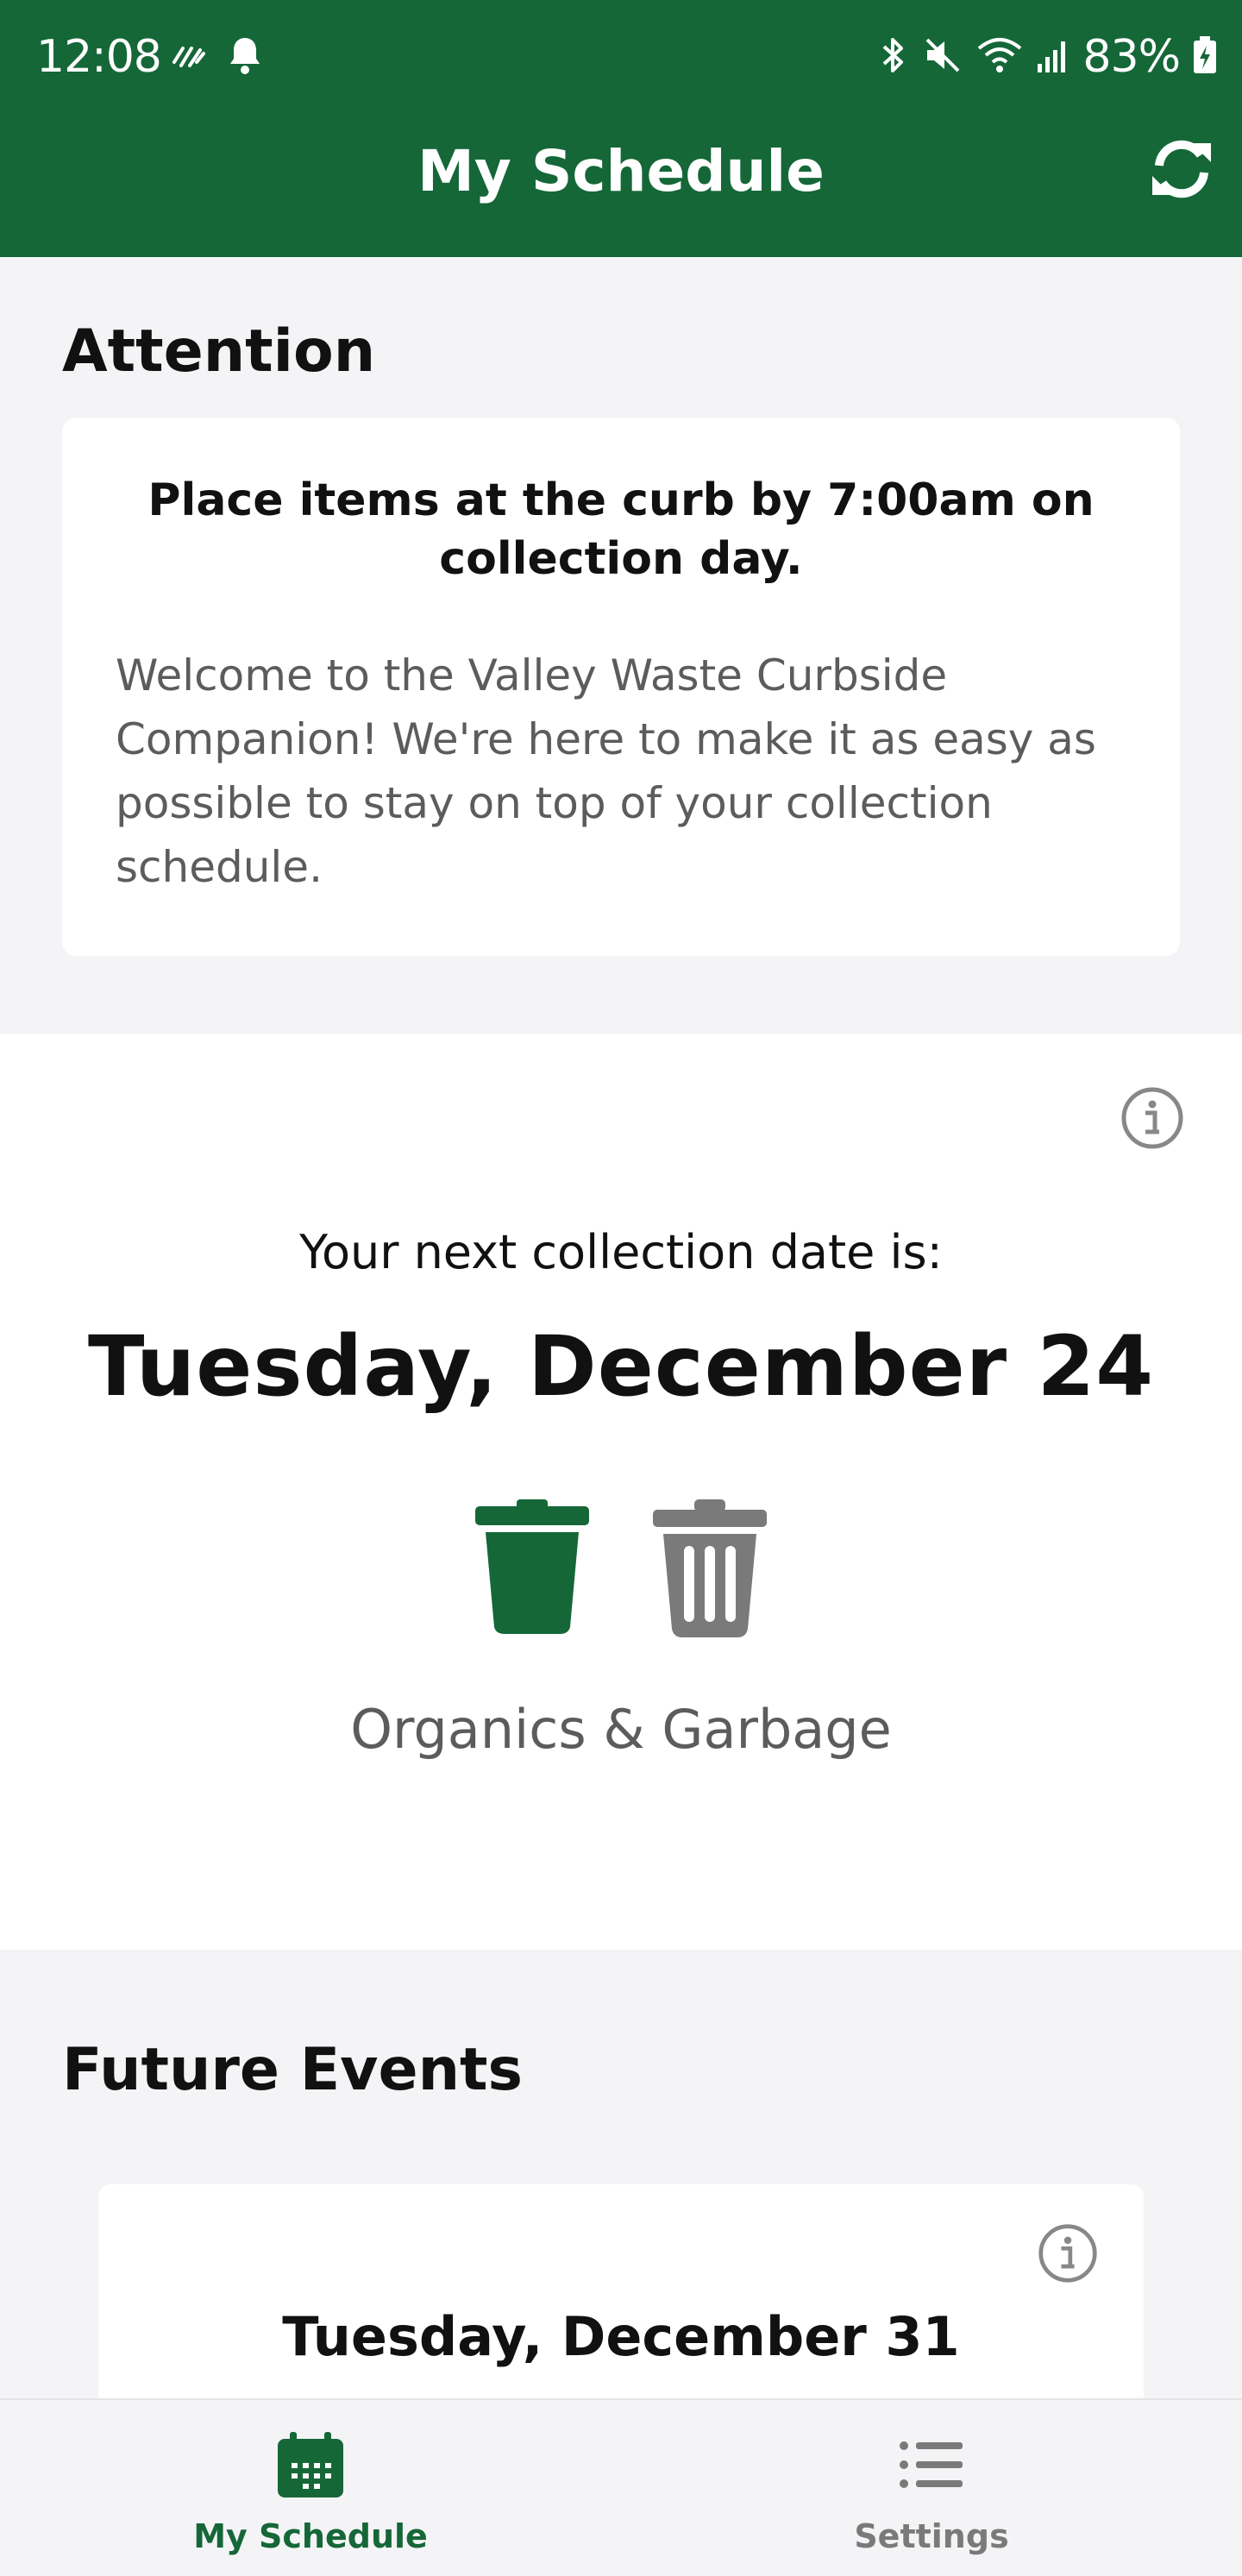  Describe the element at coordinates (931, 2465) in the screenshot. I see `list-icon` at that location.